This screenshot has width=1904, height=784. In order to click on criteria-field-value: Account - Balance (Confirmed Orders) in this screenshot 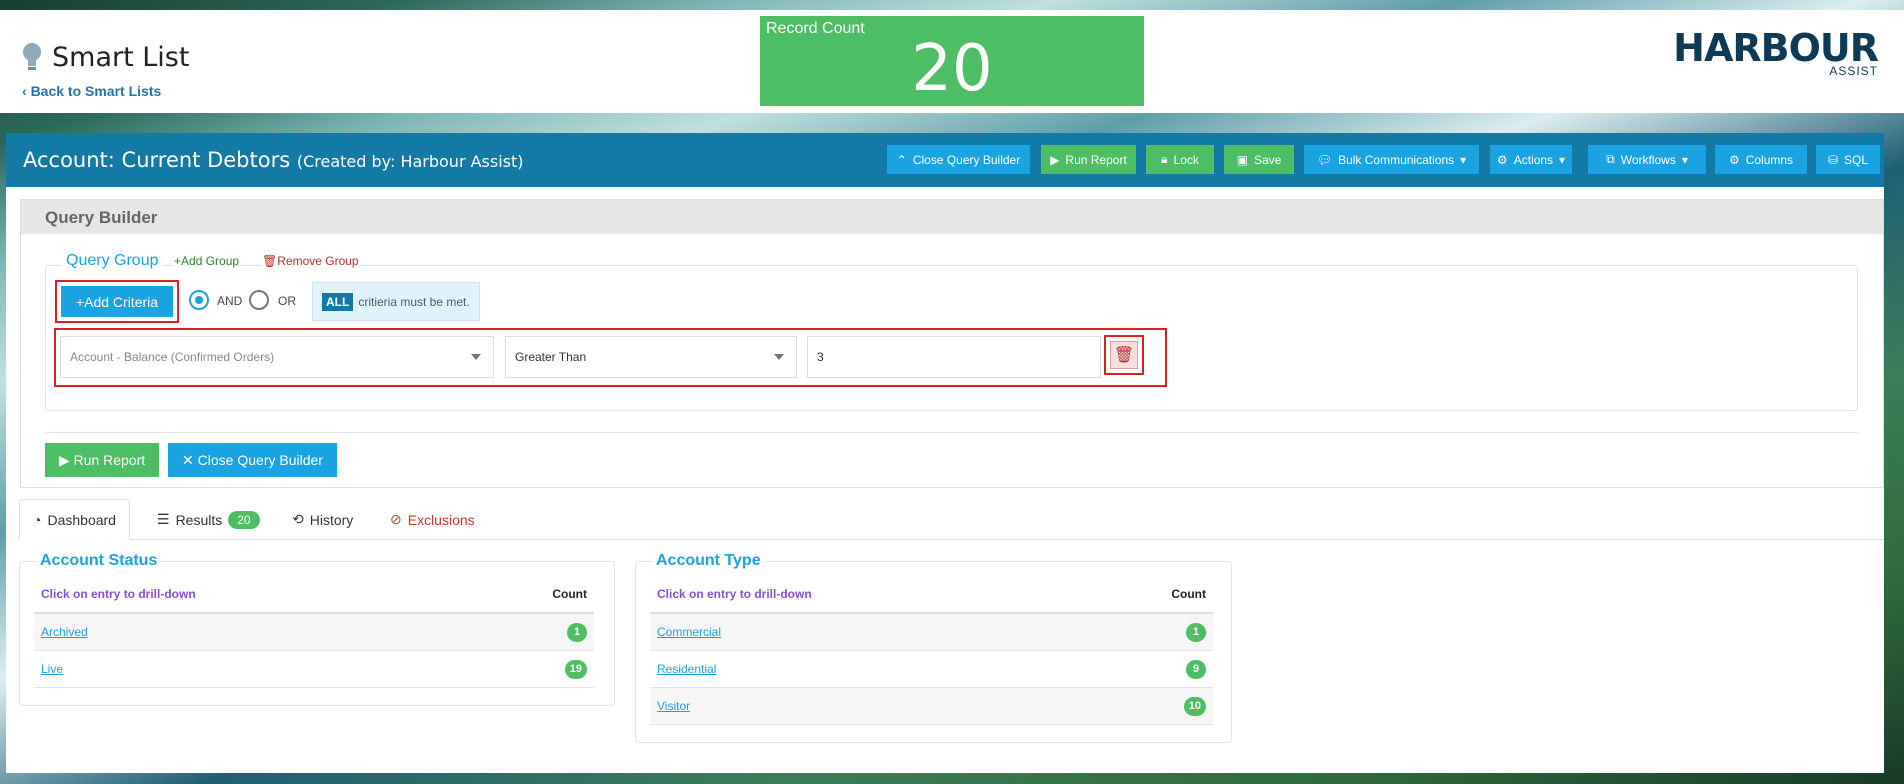, I will do `click(172, 357)`.